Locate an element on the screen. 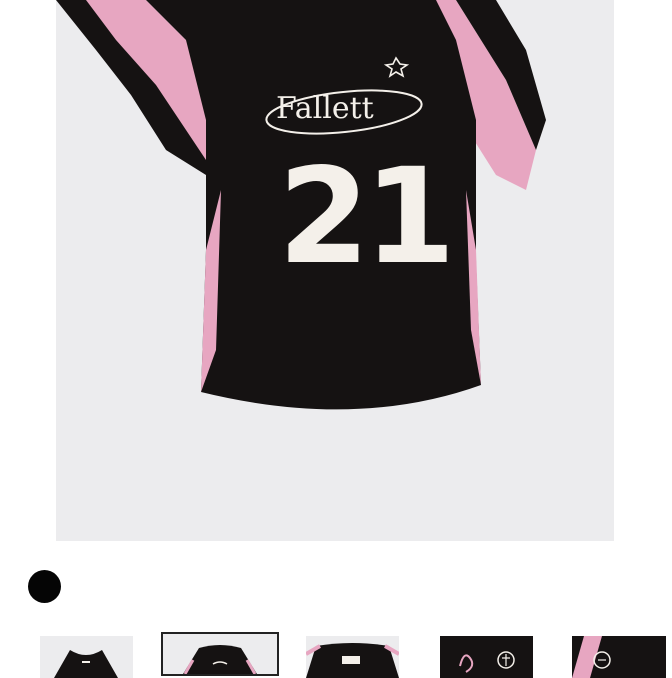  logo-text: Fallett is located at coordinates (325, 108).